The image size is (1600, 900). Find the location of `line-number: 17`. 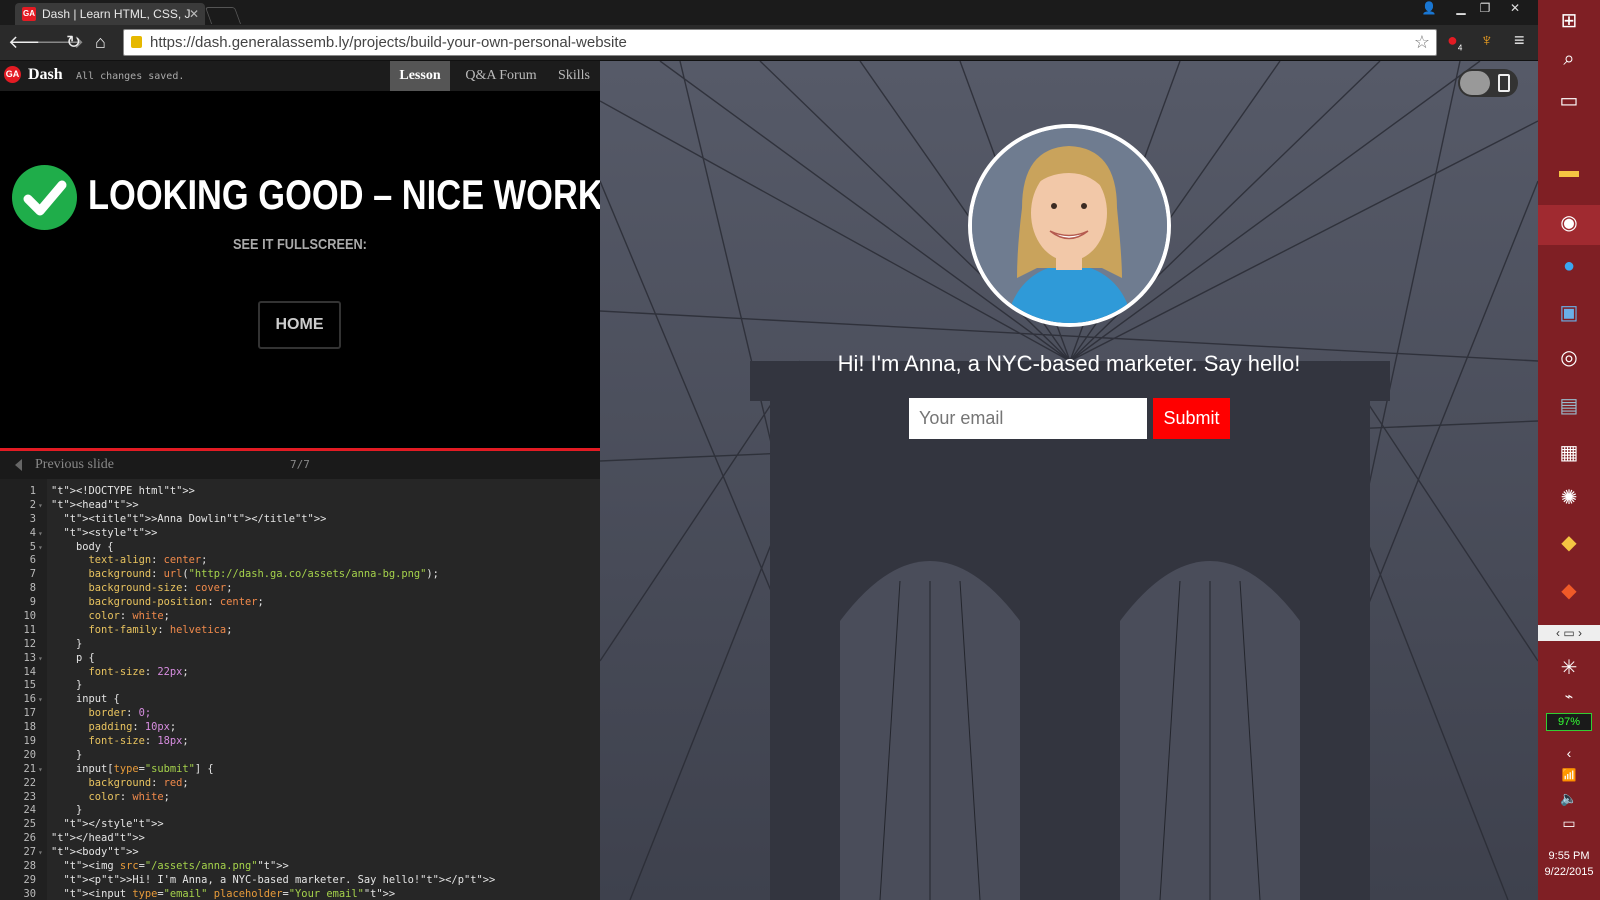

line-number: 17 is located at coordinates (29, 713).